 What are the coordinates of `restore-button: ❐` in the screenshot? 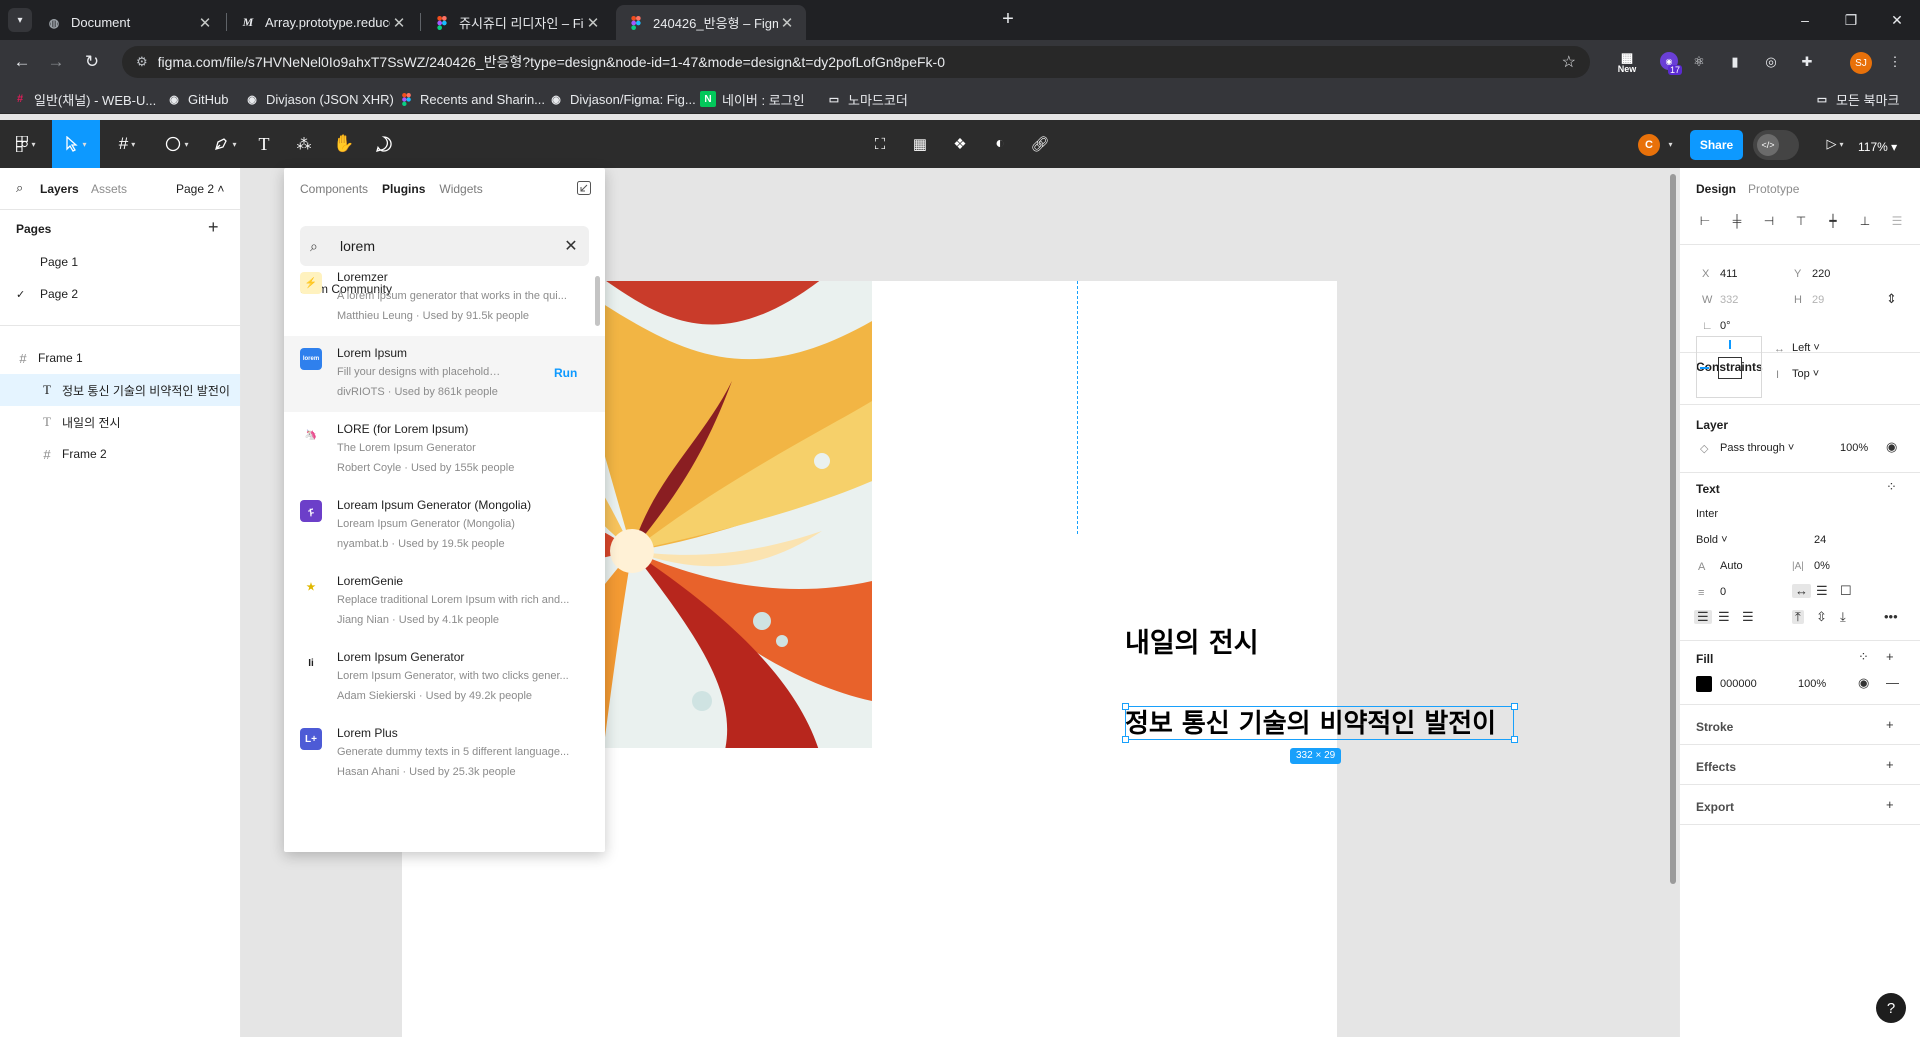 It's located at (1851, 20).